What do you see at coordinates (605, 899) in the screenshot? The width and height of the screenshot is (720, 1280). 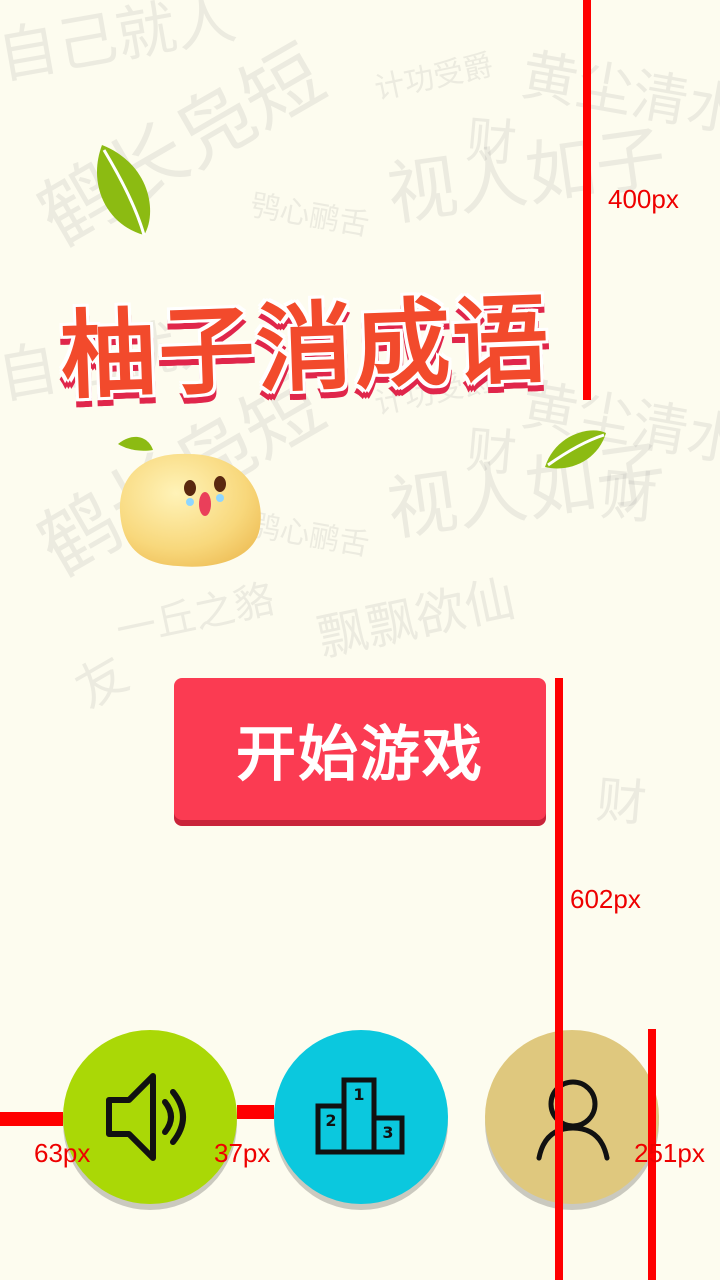 I see `guide-label-mid: 602px` at bounding box center [605, 899].